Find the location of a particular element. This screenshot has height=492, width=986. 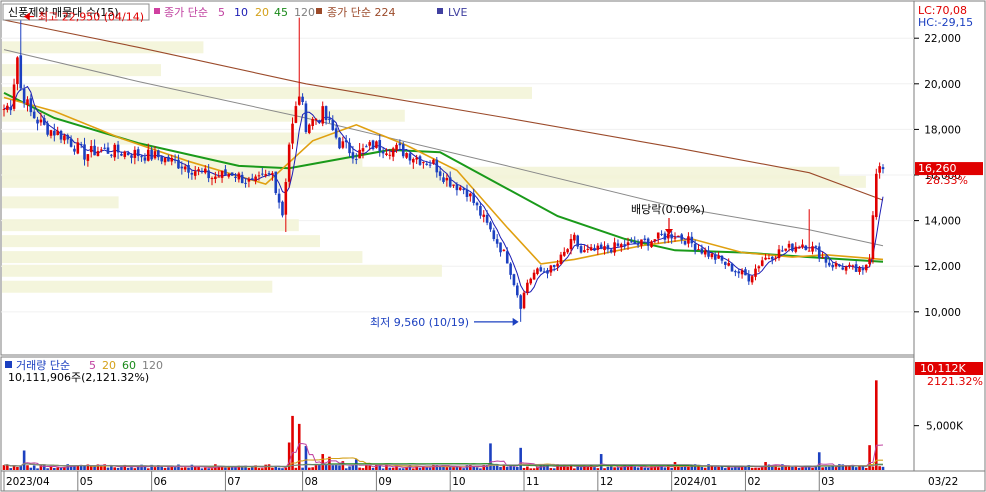

legend-color-square is located at coordinates (440, 11).